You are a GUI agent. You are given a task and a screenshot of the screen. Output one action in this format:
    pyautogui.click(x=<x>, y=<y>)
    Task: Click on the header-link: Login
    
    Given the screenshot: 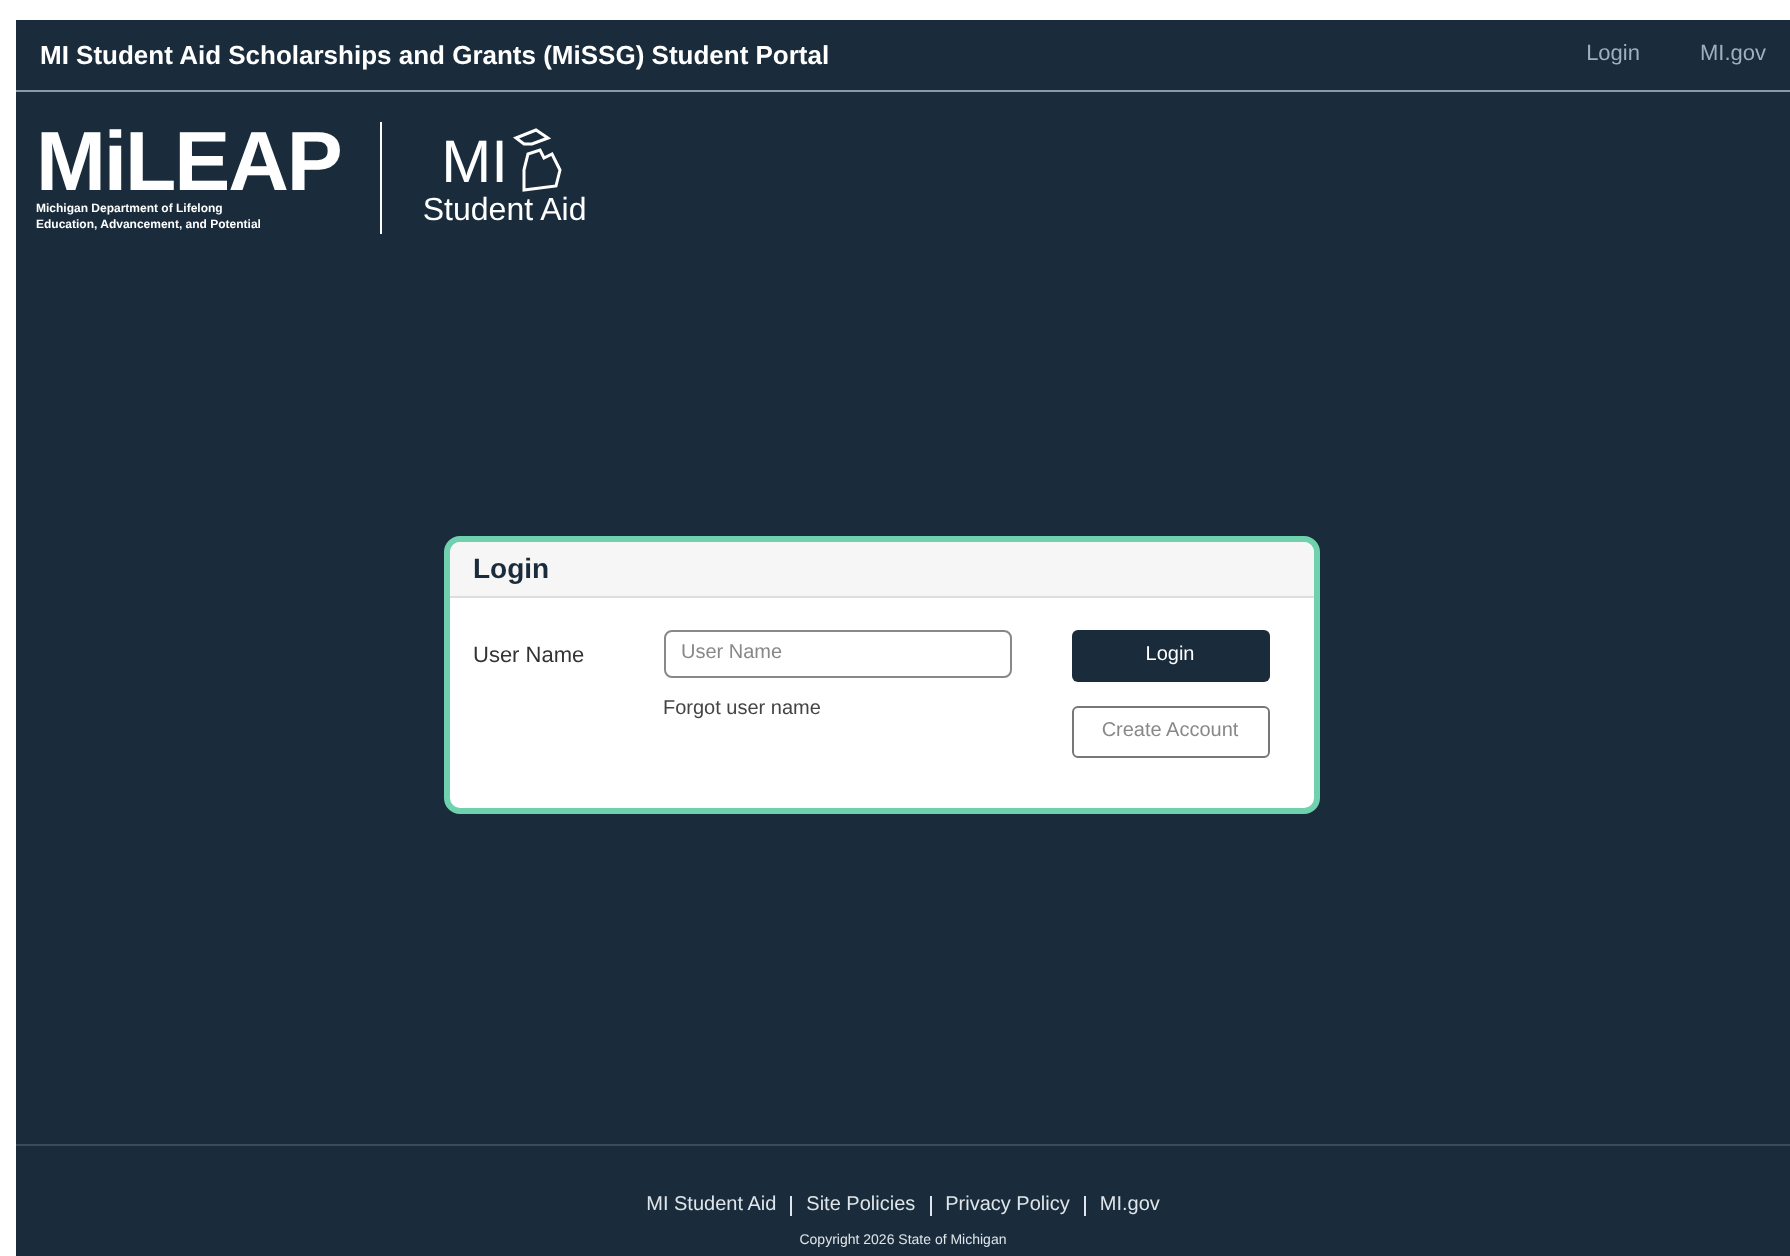 What is the action you would take?
    pyautogui.click(x=1613, y=55)
    